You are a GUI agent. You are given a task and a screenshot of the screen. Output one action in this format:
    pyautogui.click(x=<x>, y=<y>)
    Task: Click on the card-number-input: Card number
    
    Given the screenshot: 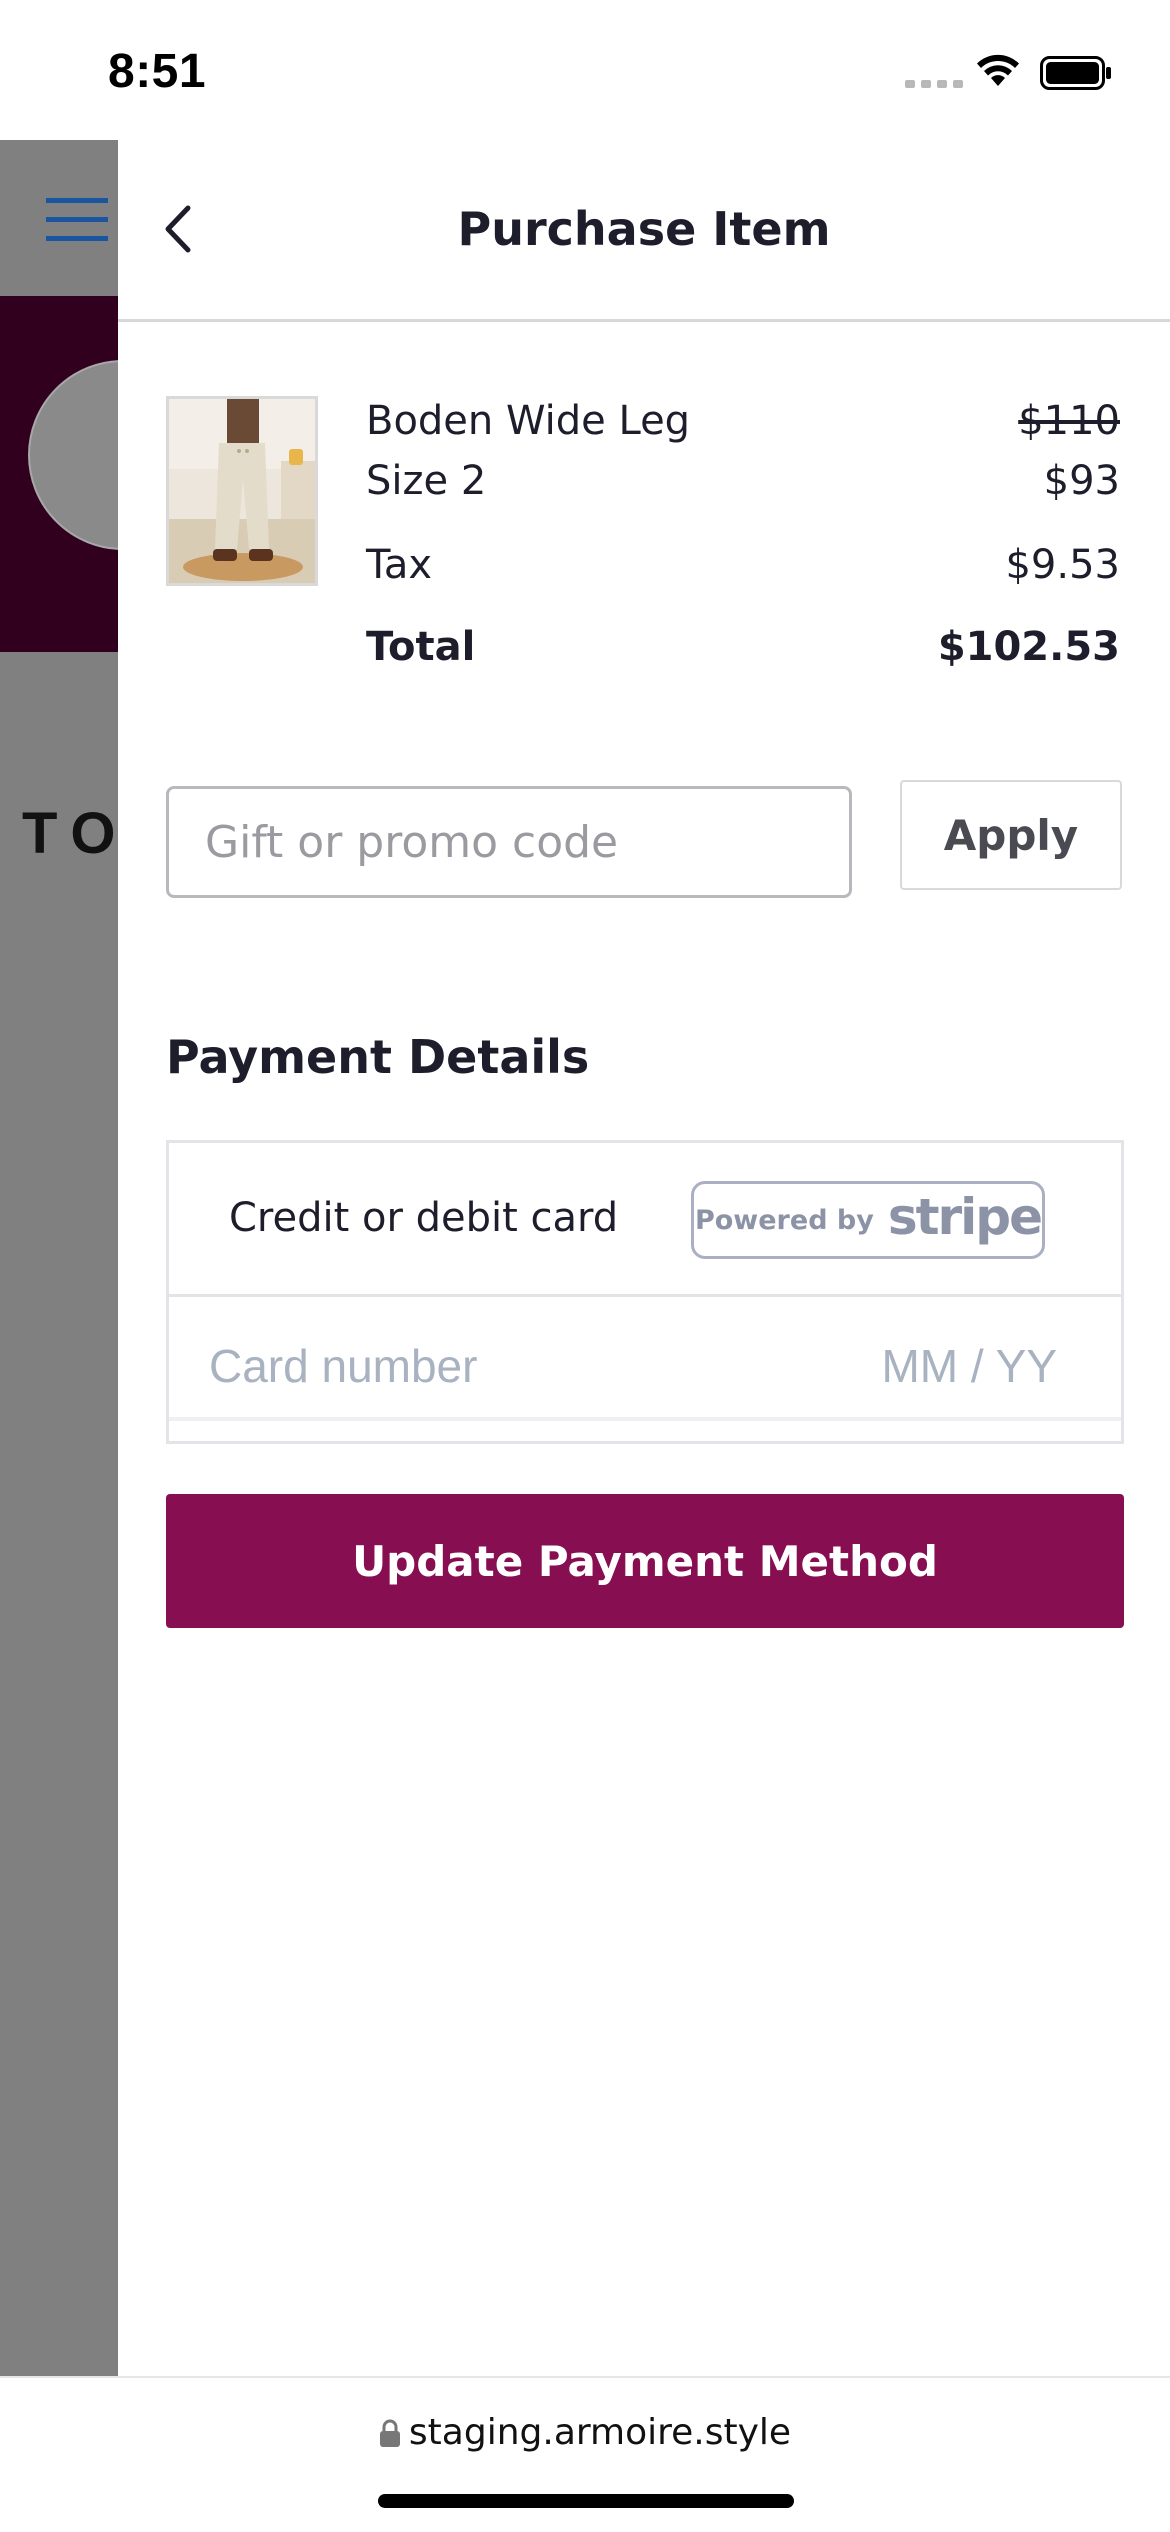 What is the action you would take?
    pyautogui.click(x=343, y=1366)
    